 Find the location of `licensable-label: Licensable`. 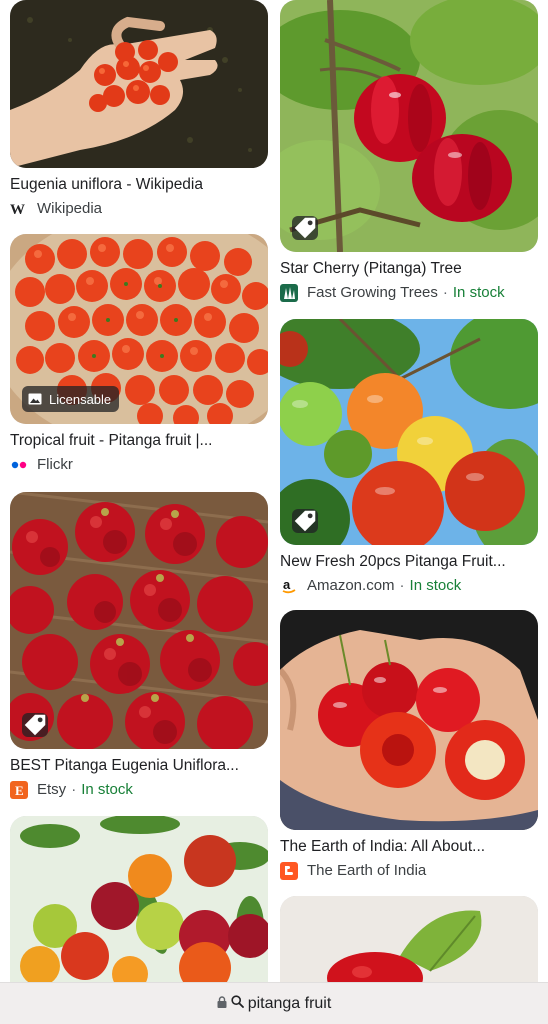

licensable-label: Licensable is located at coordinates (80, 399).